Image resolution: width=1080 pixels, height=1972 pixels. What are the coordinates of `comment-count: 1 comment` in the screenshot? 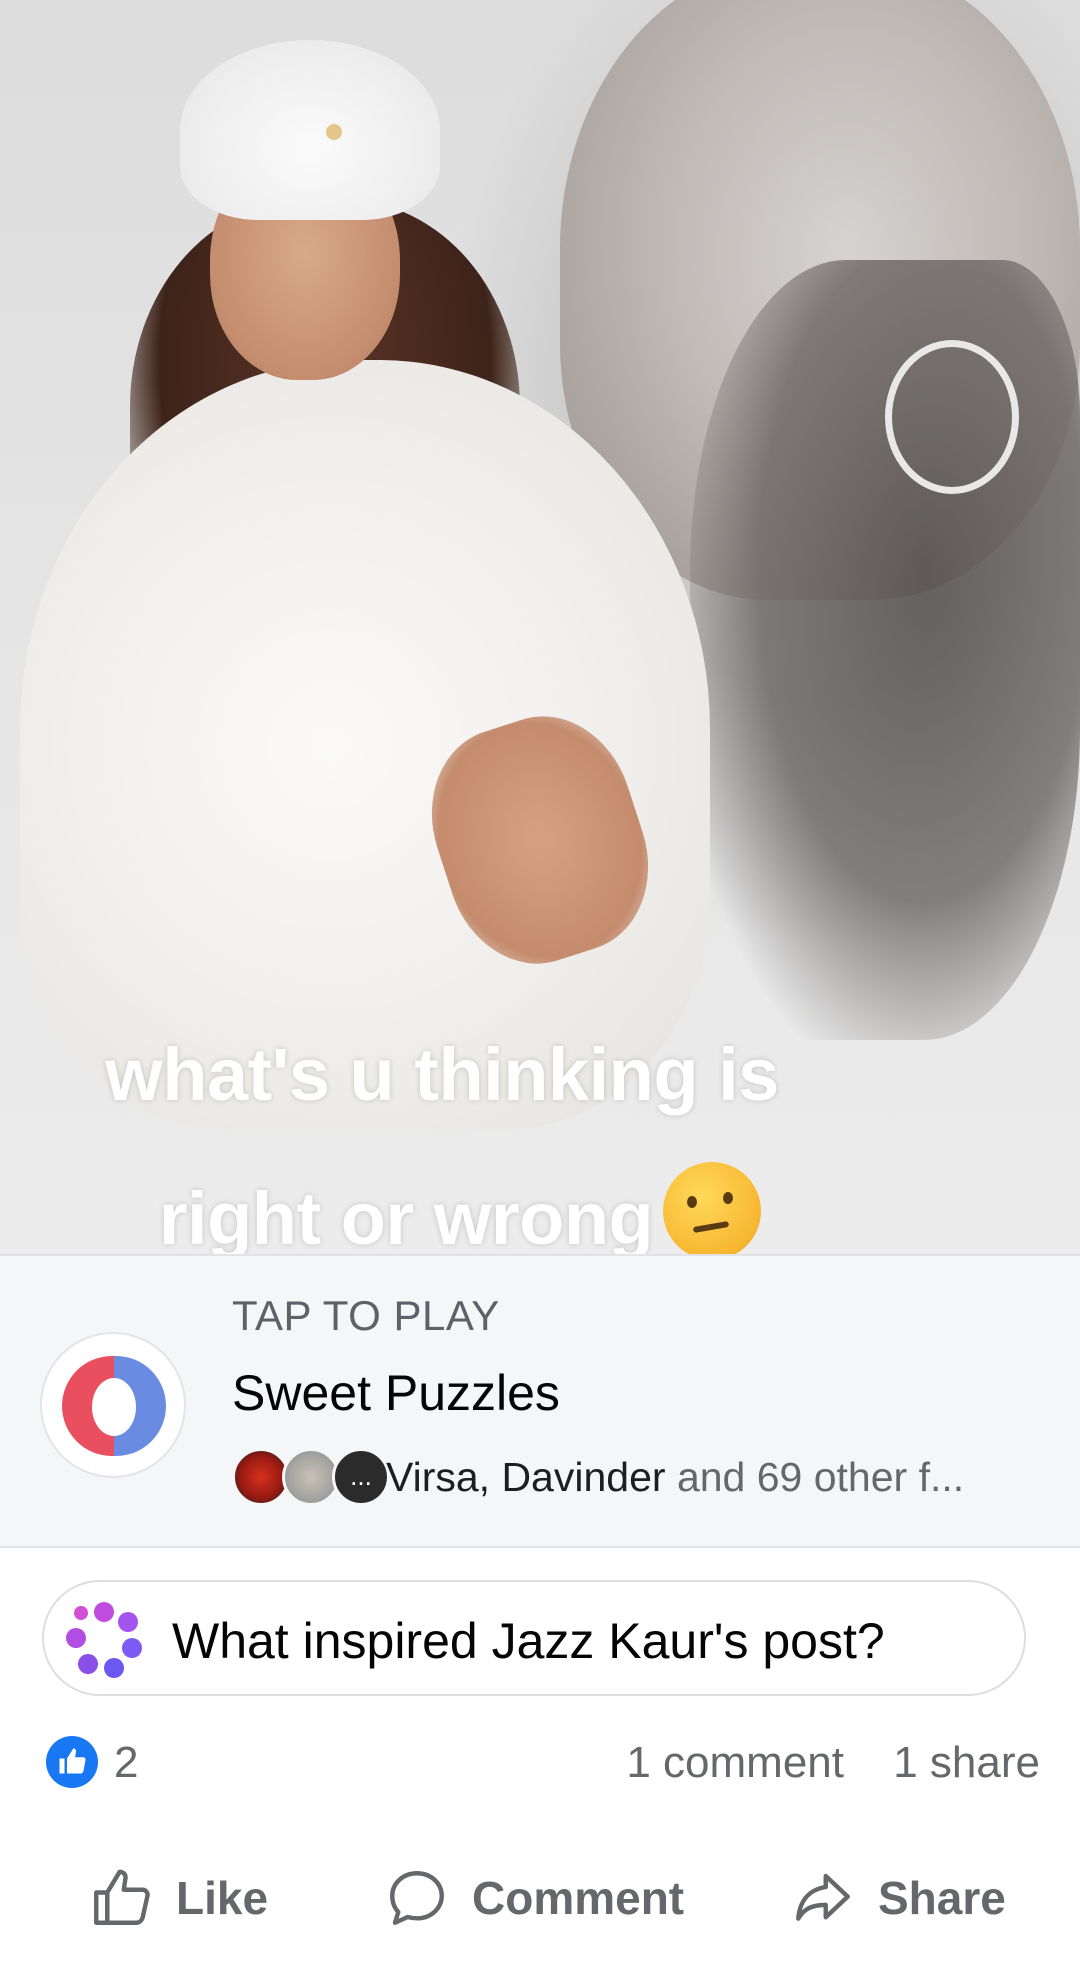 It's located at (735, 1763).